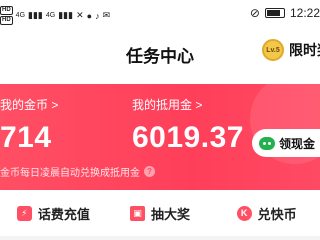 Image resolution: width=320 pixels, height=240 pixels. What do you see at coordinates (137, 213) in the screenshot?
I see `gift-icon: ▣` at bounding box center [137, 213].